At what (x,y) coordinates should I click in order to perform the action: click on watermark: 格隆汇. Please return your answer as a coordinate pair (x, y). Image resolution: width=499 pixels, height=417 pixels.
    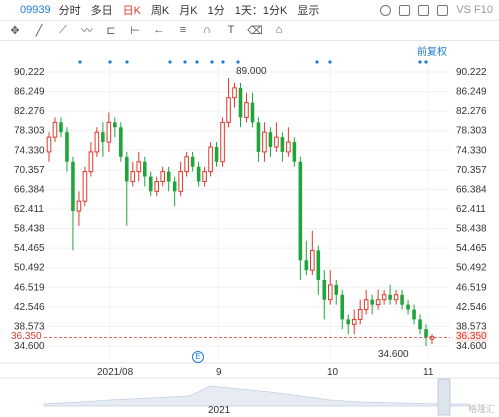
    Looking at the image, I should click on (481, 409).